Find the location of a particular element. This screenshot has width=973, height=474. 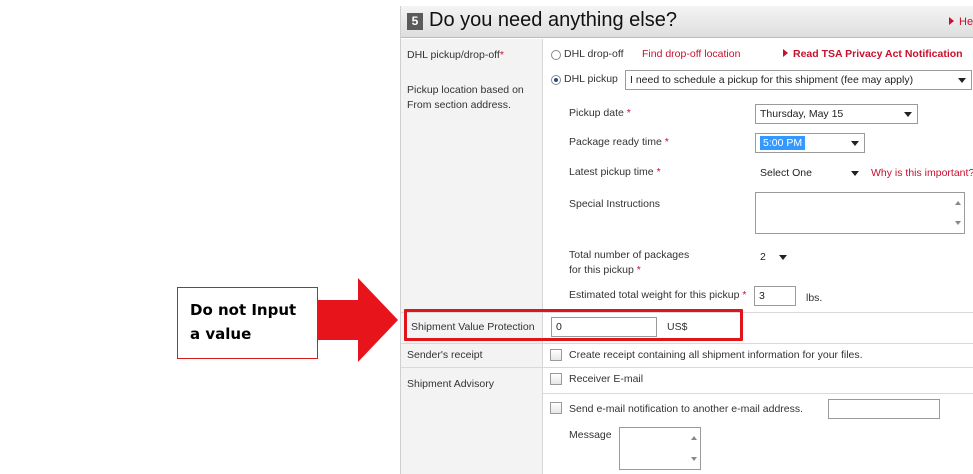

callout-line-1: Do not Input is located at coordinates (243, 310).